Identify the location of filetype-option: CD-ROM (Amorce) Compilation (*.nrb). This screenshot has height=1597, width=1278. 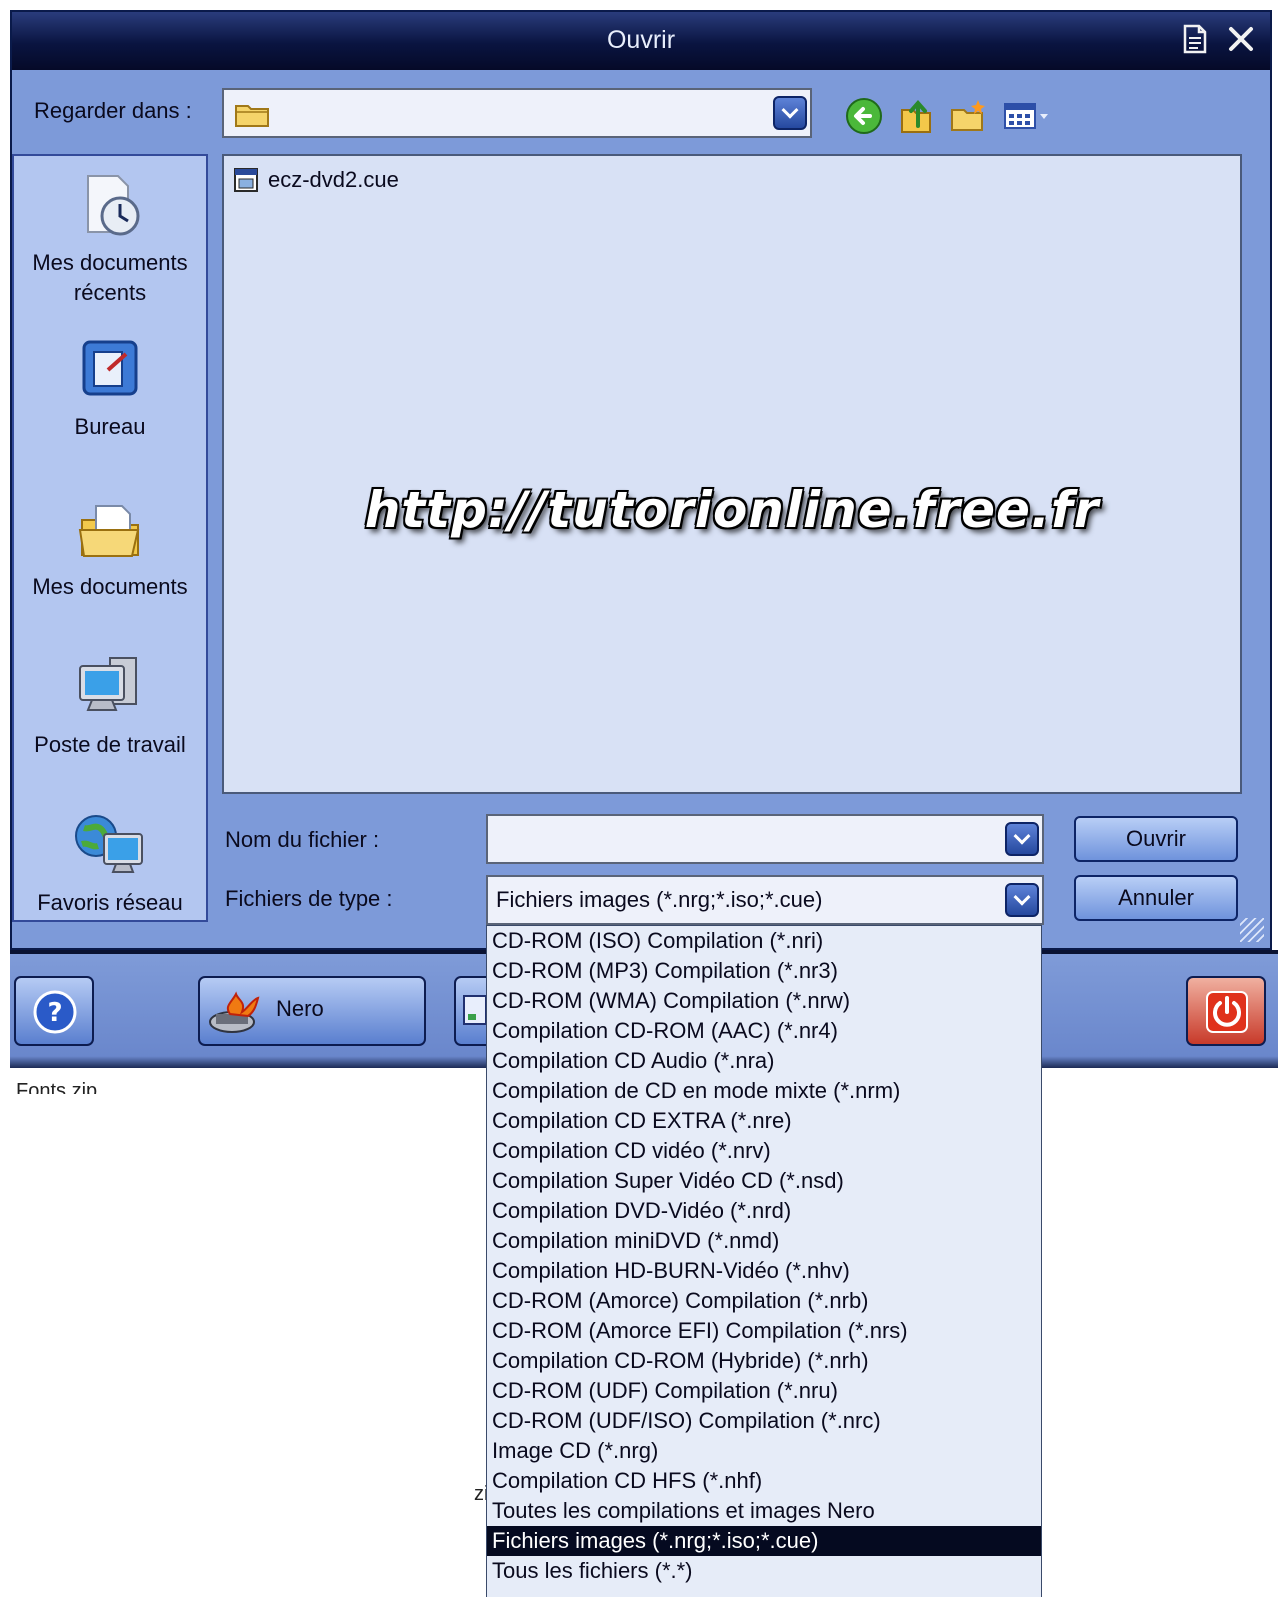
(764, 1301).